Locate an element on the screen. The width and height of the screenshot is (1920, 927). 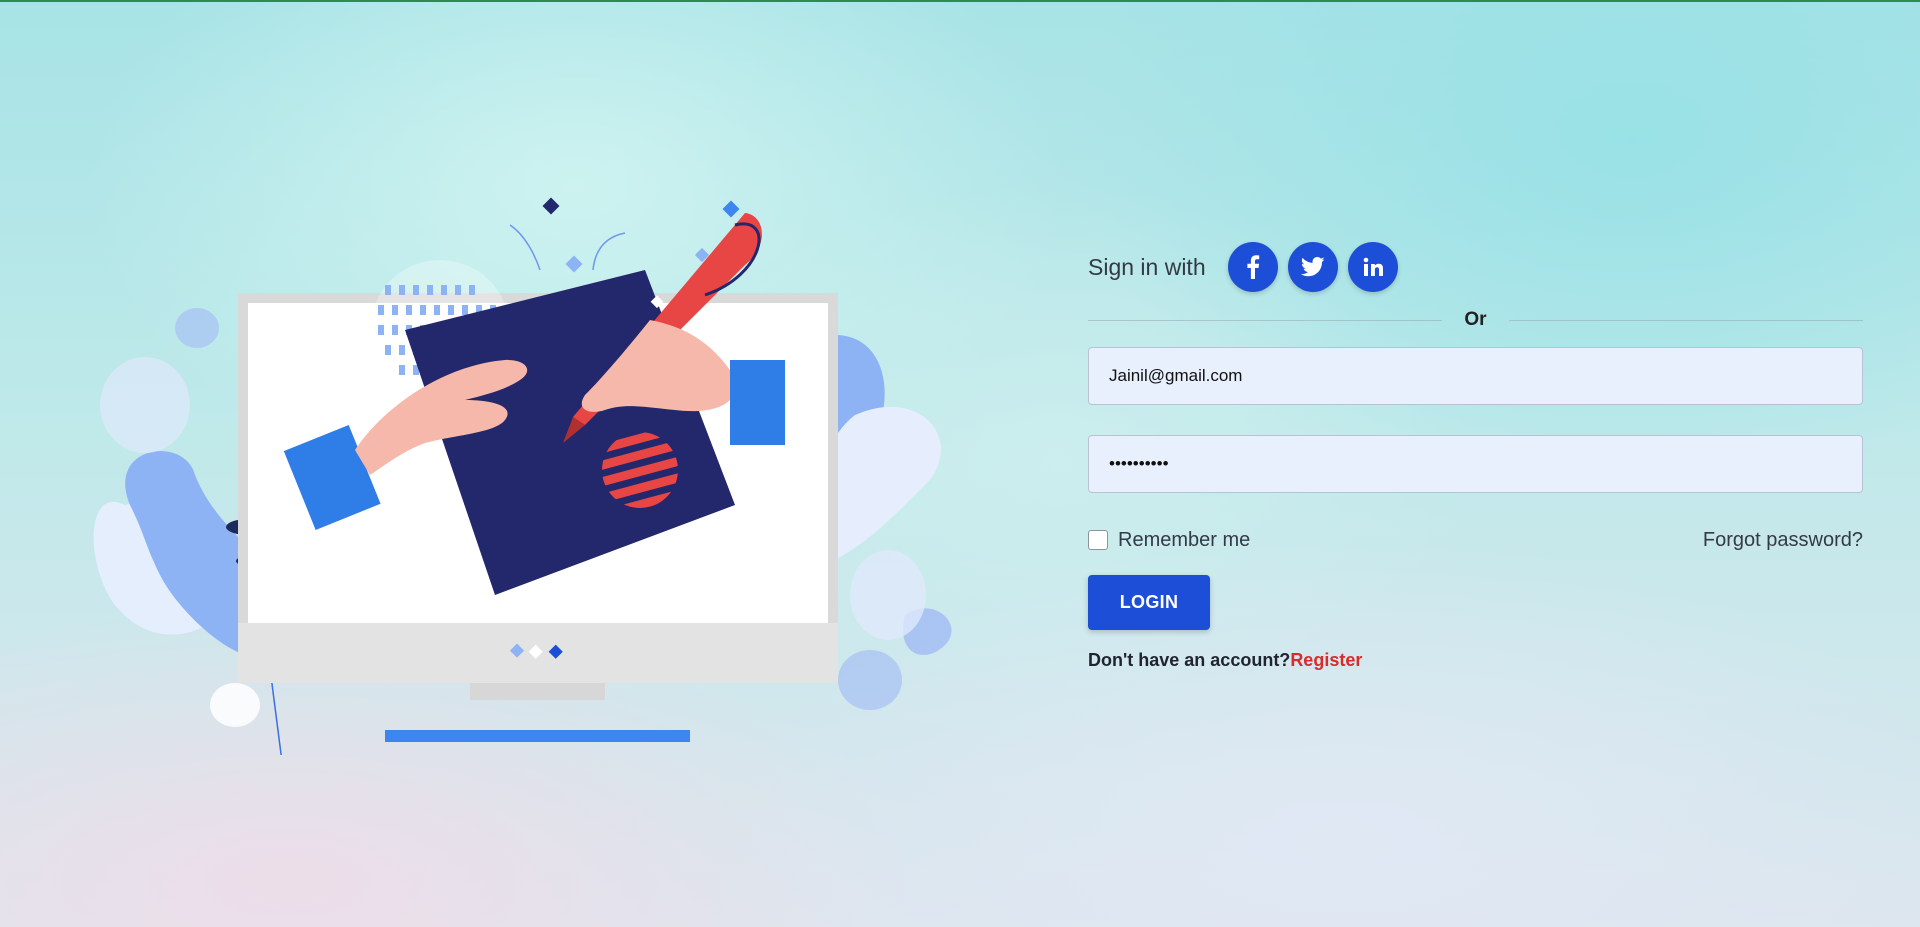
twitter-button is located at coordinates (1312, 267).